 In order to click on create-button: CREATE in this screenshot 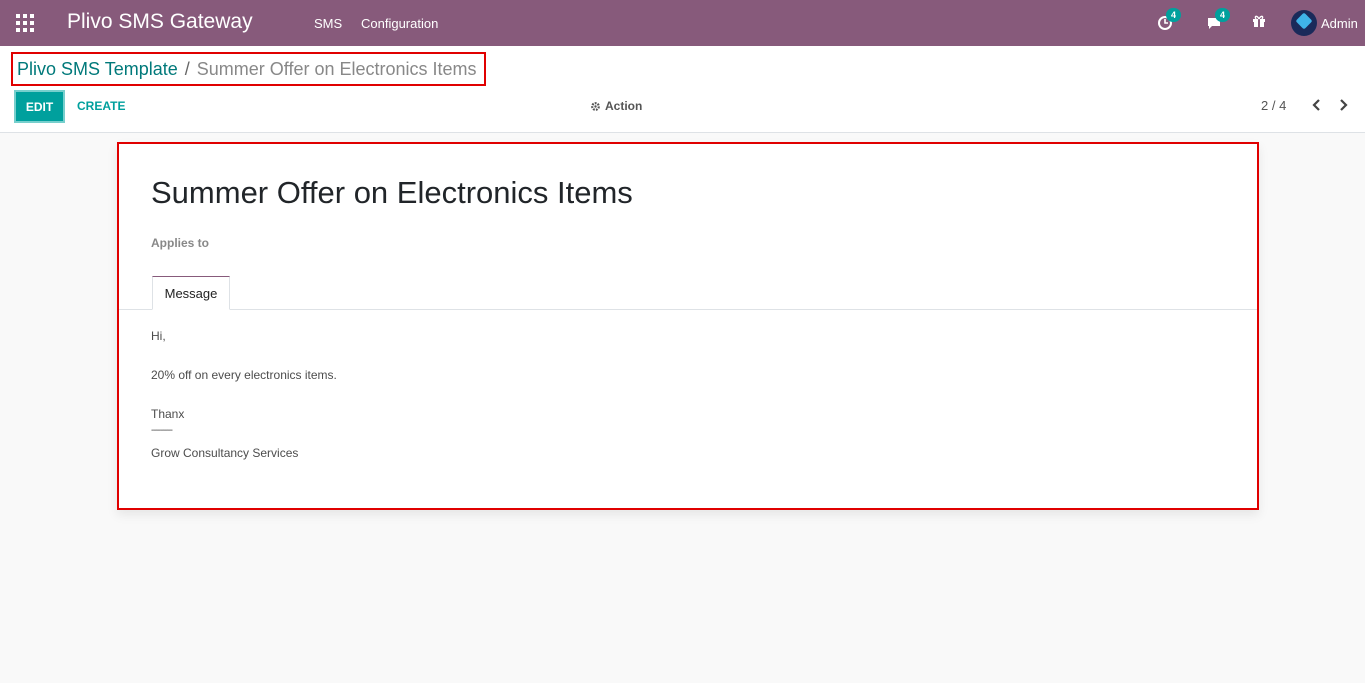, I will do `click(101, 106)`.